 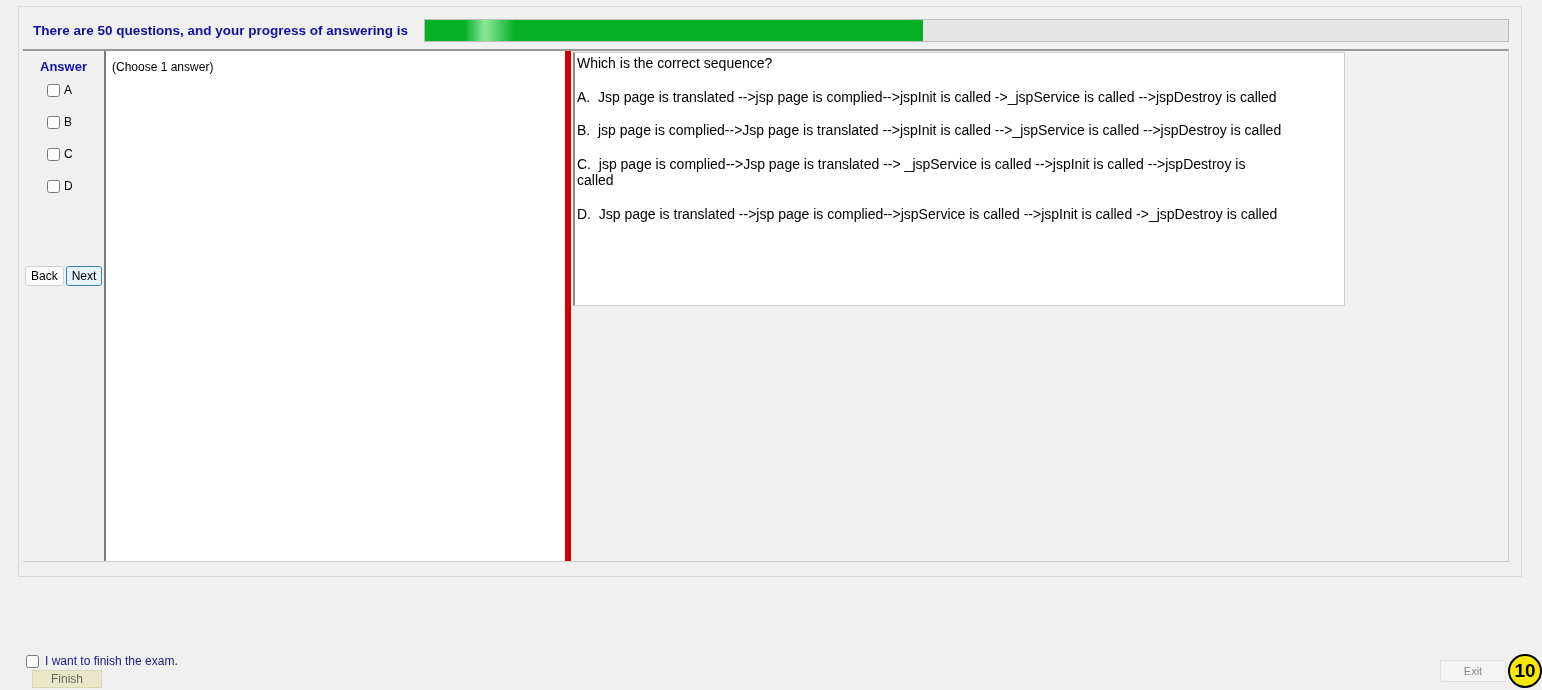 What do you see at coordinates (68, 154) in the screenshot?
I see `choice-label: C` at bounding box center [68, 154].